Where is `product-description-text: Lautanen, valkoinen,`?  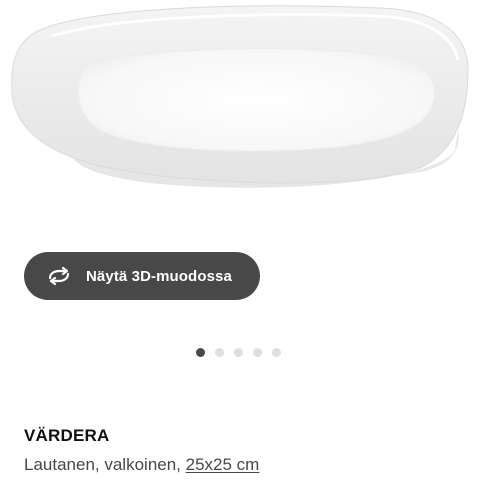 product-description-text: Lautanen, valkoinen, is located at coordinates (102, 464).